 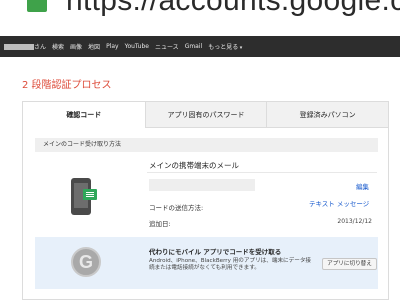 I want to click on method-title: メインの携帯端末のメール, so click(x=194, y=165).